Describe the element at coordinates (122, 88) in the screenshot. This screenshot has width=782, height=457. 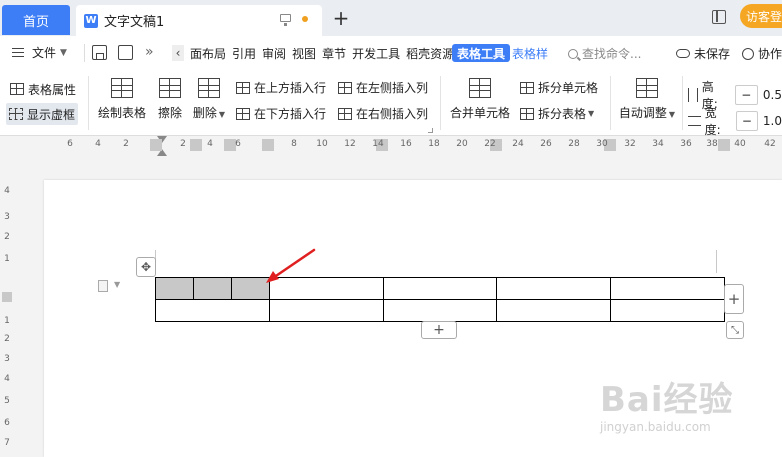
I see `draw-table-icon` at that location.